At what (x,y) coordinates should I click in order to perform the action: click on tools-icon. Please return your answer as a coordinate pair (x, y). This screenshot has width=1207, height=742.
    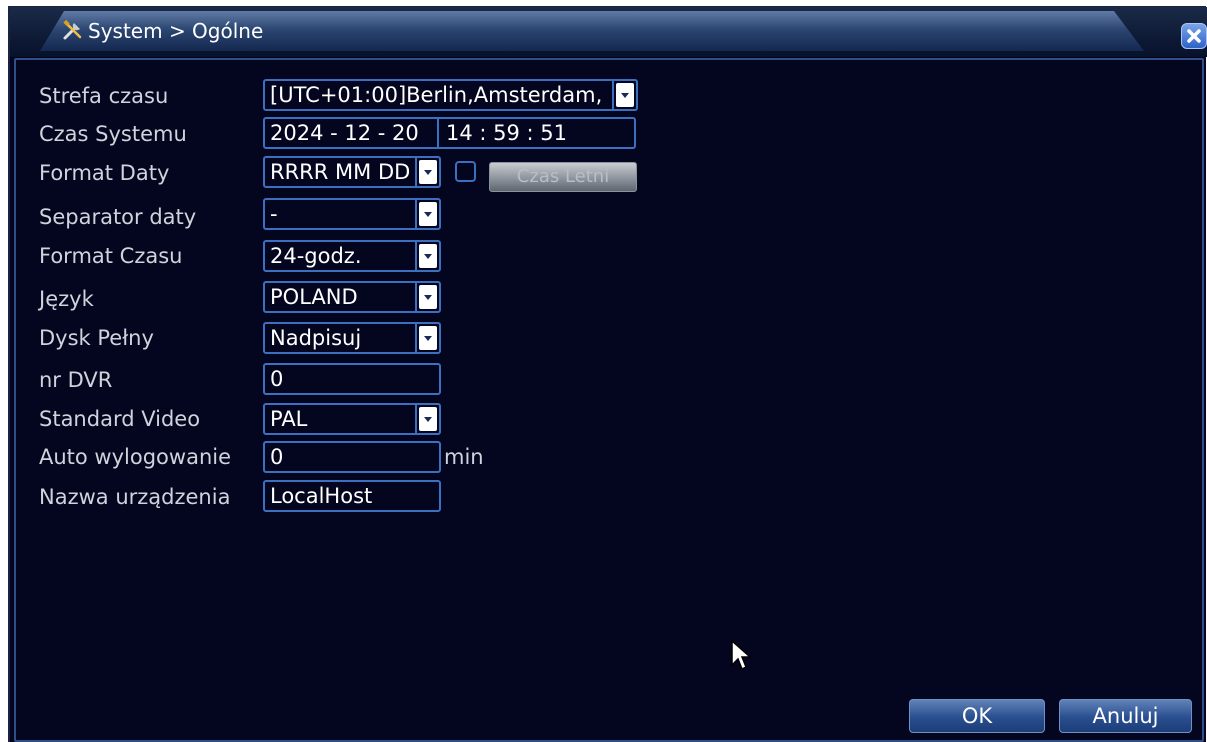
    Looking at the image, I should click on (72, 29).